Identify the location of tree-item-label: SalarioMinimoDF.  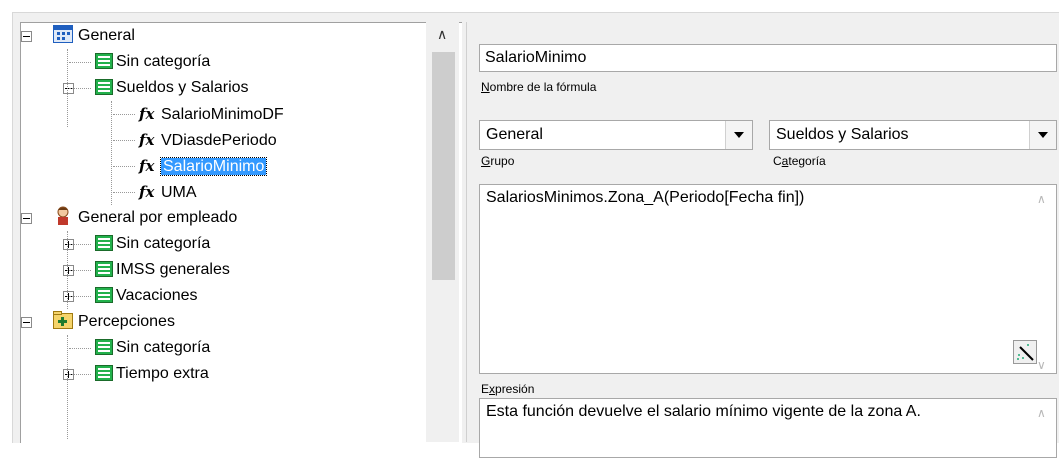
(222, 114).